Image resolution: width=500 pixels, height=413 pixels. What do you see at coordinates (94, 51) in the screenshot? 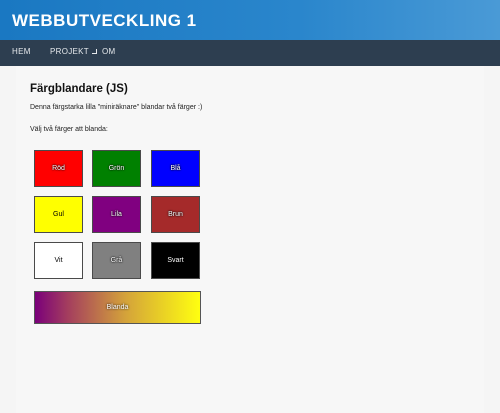
I see `chevron-down-icon` at bounding box center [94, 51].